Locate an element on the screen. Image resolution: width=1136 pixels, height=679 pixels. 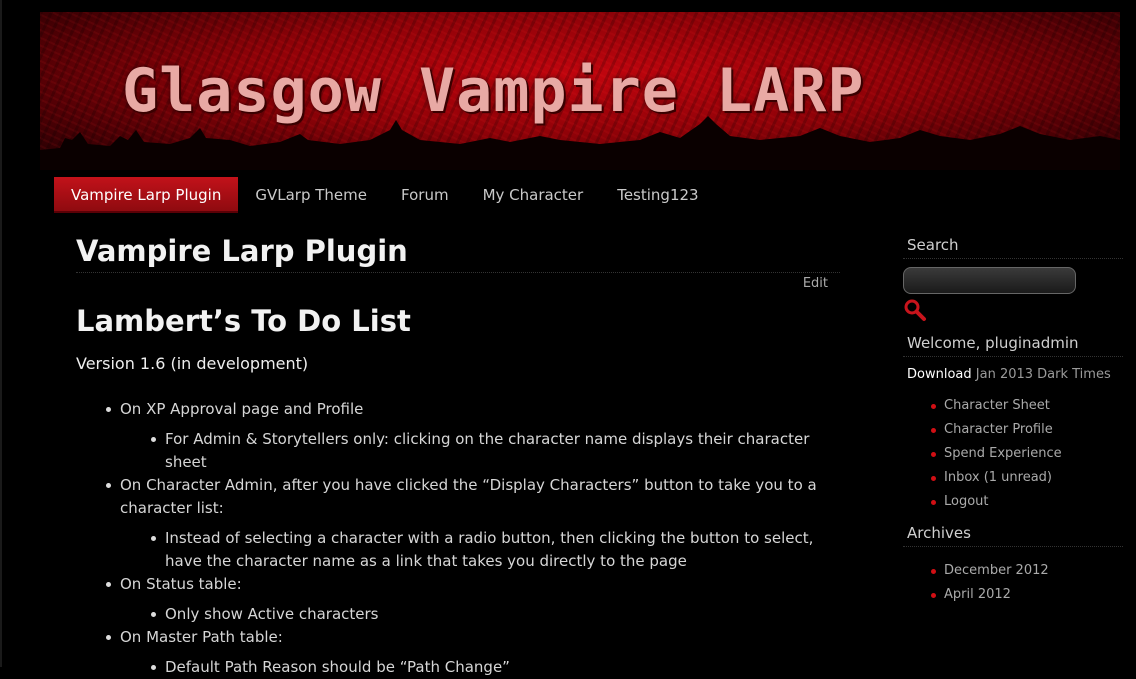
search-widget-title: Search is located at coordinates (1013, 247).